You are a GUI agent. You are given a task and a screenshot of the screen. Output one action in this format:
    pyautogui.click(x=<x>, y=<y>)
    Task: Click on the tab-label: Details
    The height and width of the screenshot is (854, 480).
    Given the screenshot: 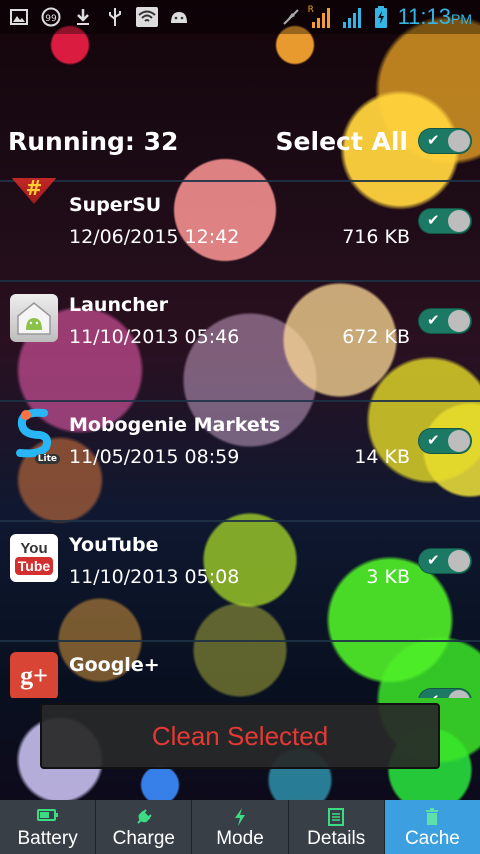 What is the action you would take?
    pyautogui.click(x=336, y=838)
    